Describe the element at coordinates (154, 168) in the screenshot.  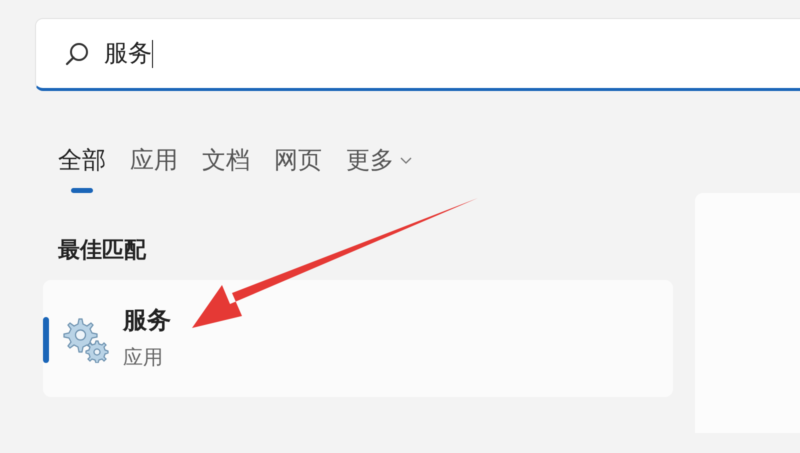
I see `tab: 应用` at that location.